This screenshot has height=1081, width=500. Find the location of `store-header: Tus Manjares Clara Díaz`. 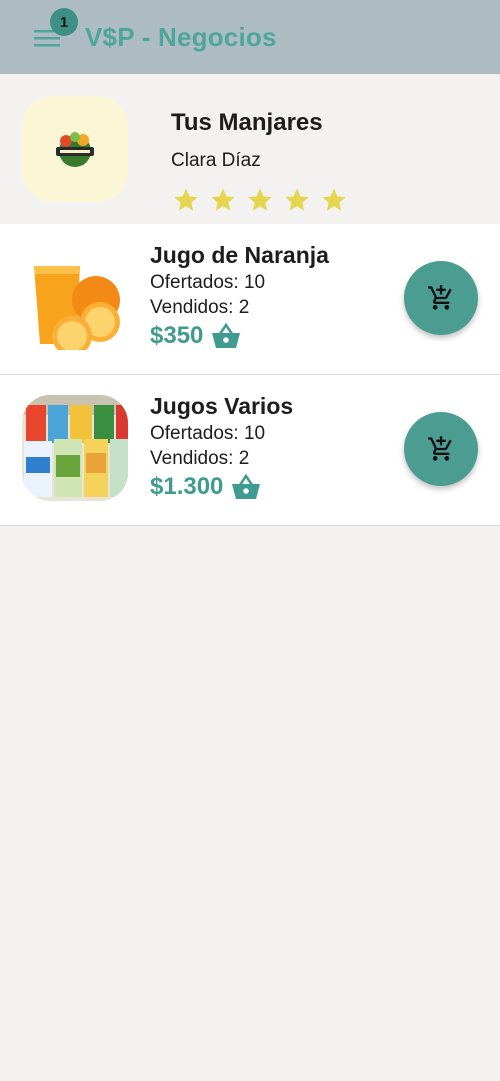

store-header: Tus Manjares Clara Díaz is located at coordinates (250, 149).